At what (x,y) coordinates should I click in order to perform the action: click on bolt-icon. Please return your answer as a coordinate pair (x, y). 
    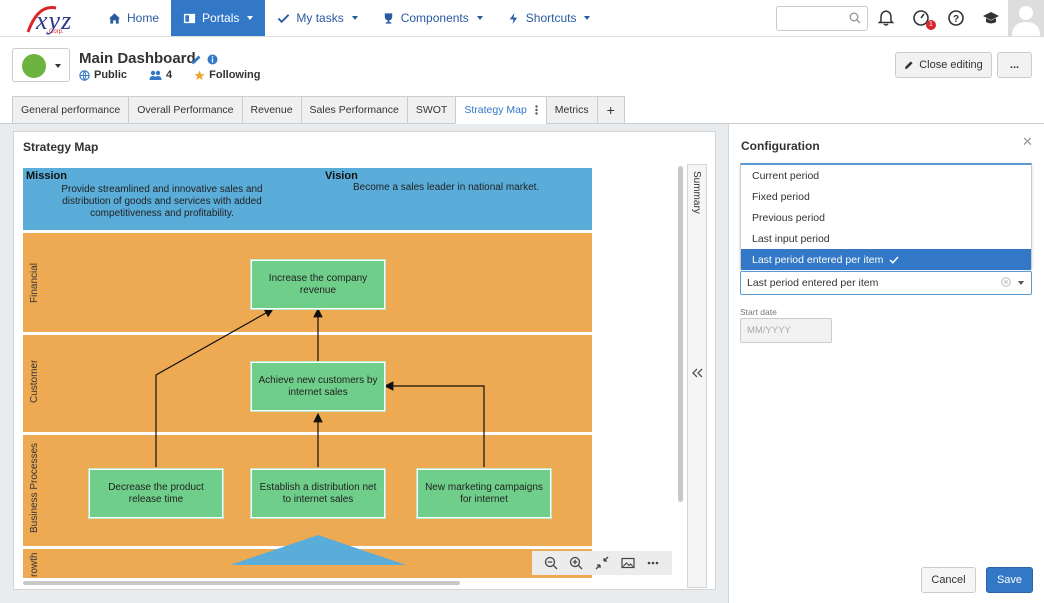
    Looking at the image, I should click on (513, 18).